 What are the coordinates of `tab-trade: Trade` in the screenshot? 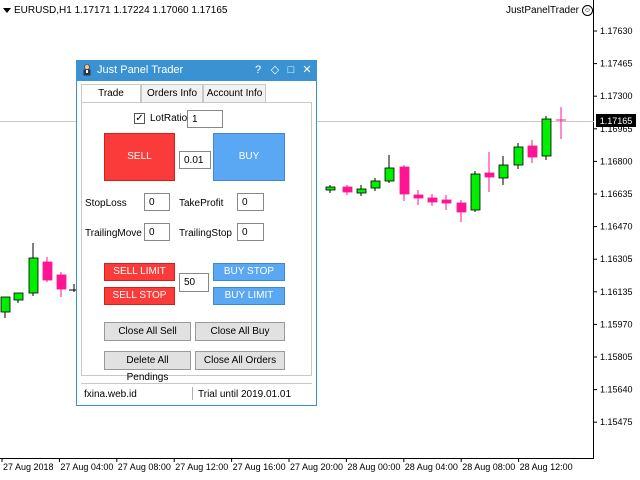 It's located at (111, 93).